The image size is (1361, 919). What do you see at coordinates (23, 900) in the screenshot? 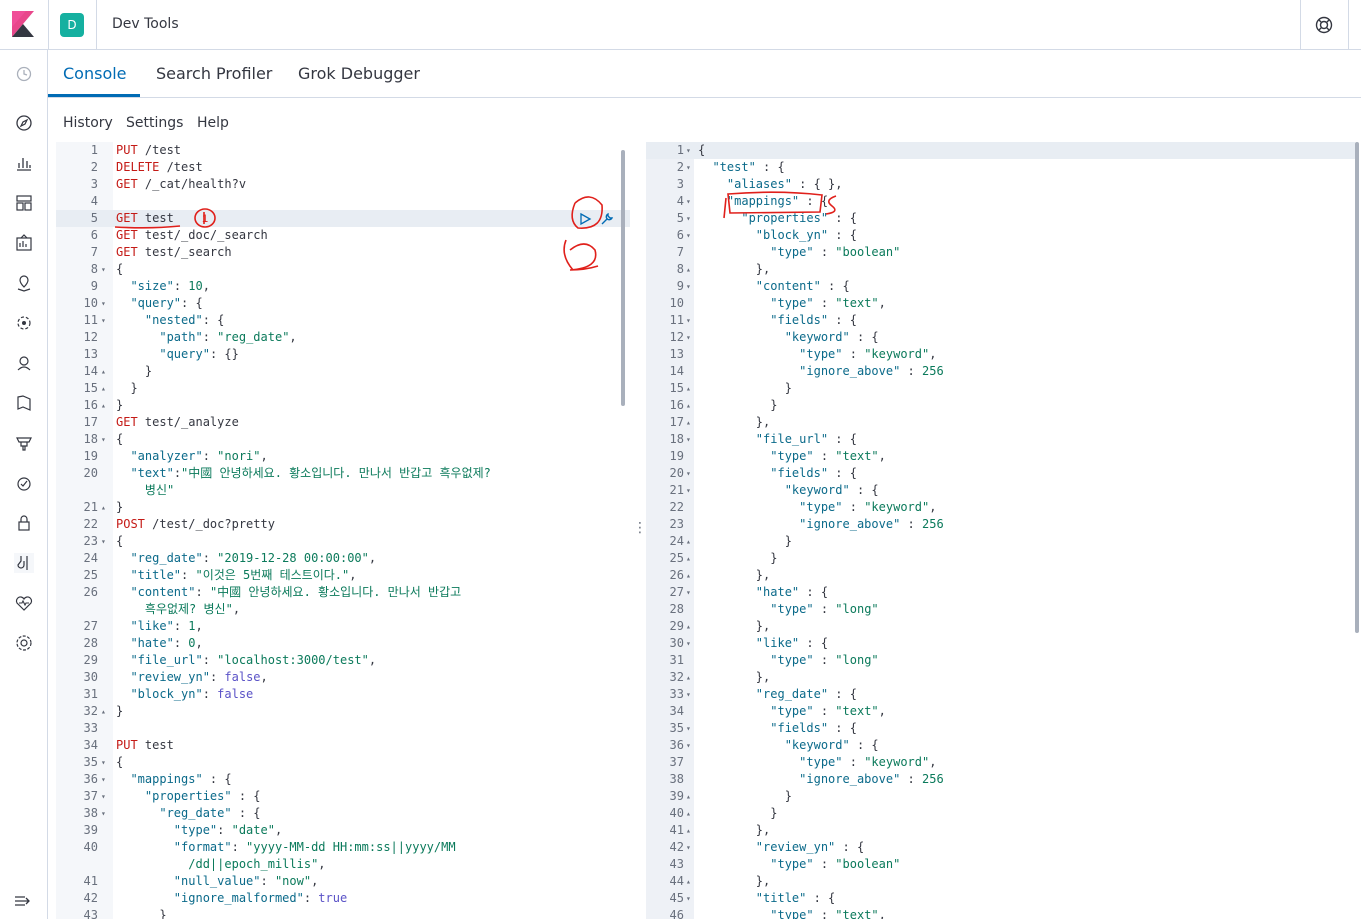
I see `collapse-nav-icon` at bounding box center [23, 900].